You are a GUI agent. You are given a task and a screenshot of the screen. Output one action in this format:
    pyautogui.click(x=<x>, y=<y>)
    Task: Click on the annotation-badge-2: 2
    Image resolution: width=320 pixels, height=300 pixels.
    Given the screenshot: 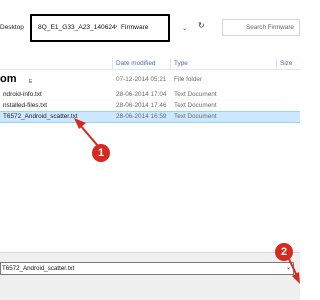 What is the action you would take?
    pyautogui.click(x=284, y=252)
    